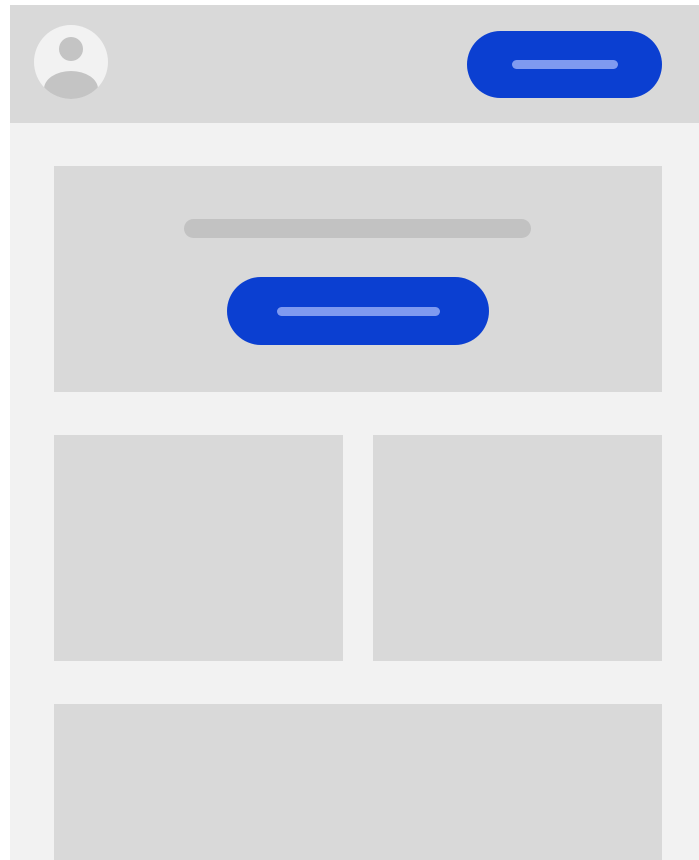  Describe the element at coordinates (517, 548) in the screenshot. I see `content-tile-right` at that location.